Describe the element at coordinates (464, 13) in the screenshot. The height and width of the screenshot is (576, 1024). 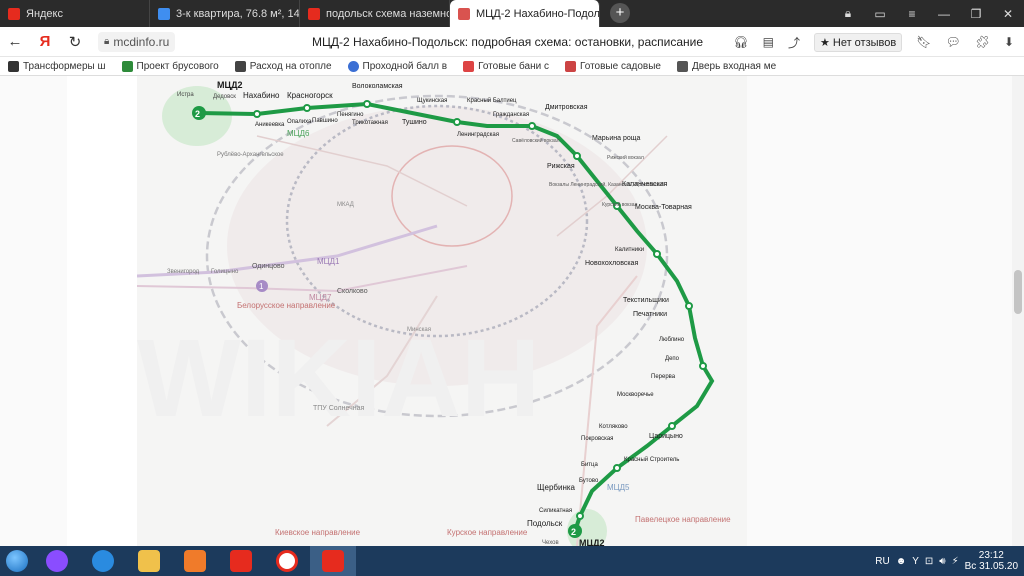
I see `mcd-tab-icon` at that location.